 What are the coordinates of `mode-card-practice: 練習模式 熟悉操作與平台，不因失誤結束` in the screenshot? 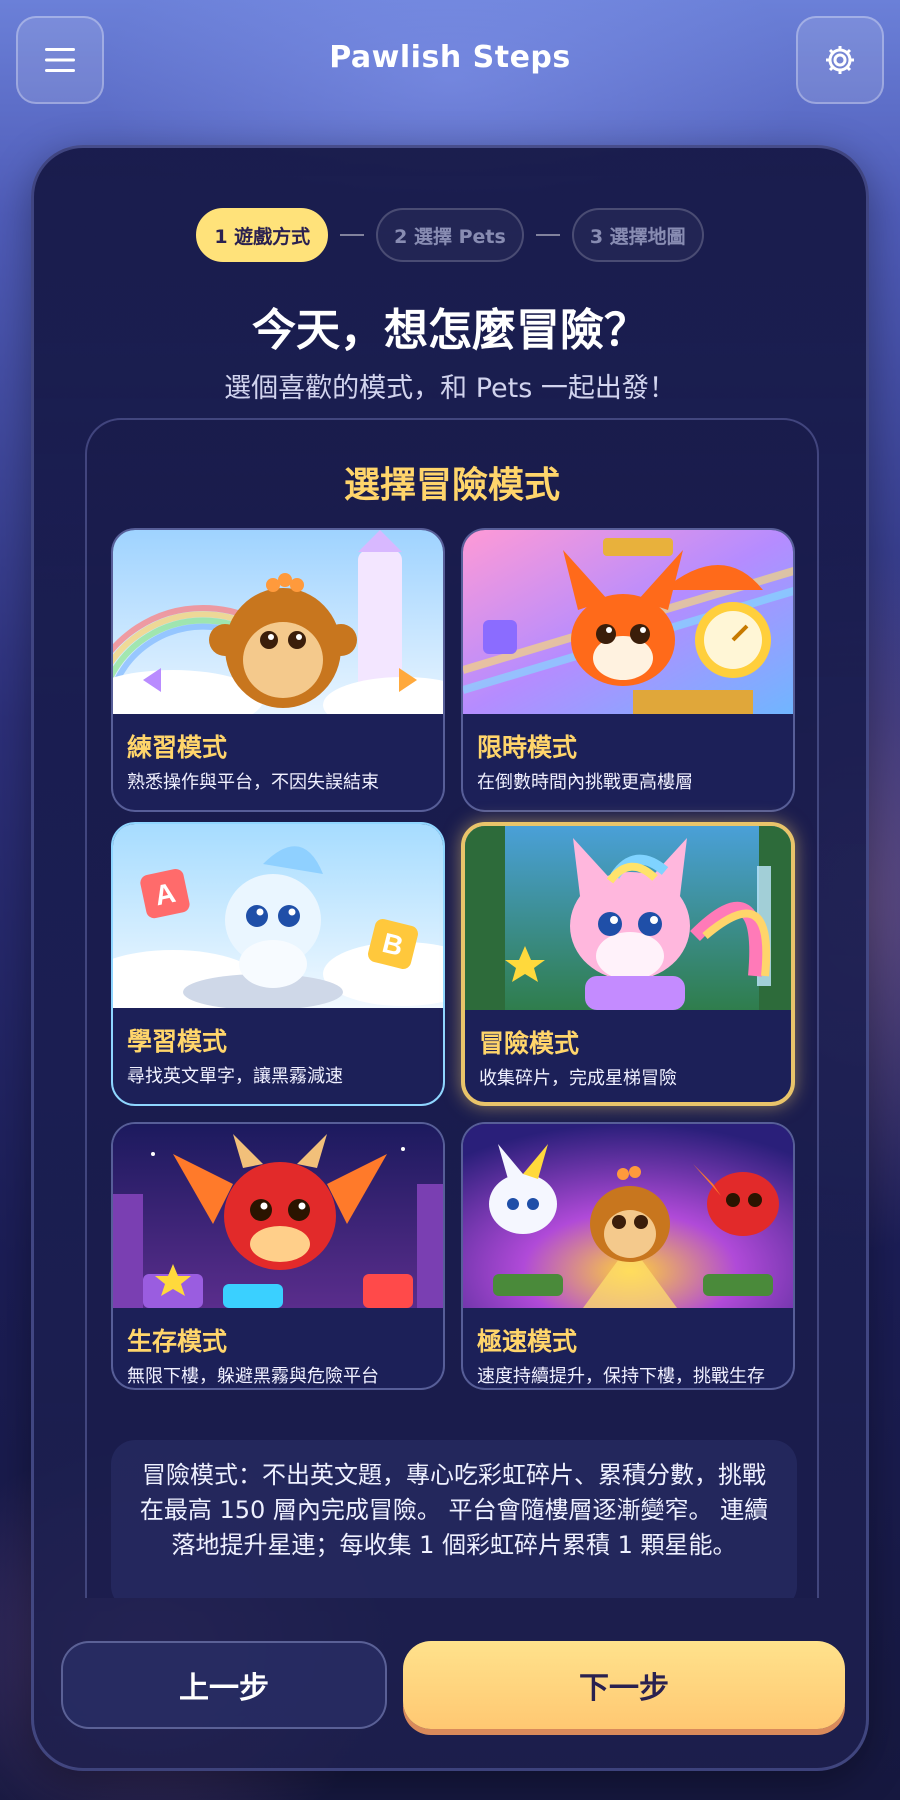 It's located at (278, 670).